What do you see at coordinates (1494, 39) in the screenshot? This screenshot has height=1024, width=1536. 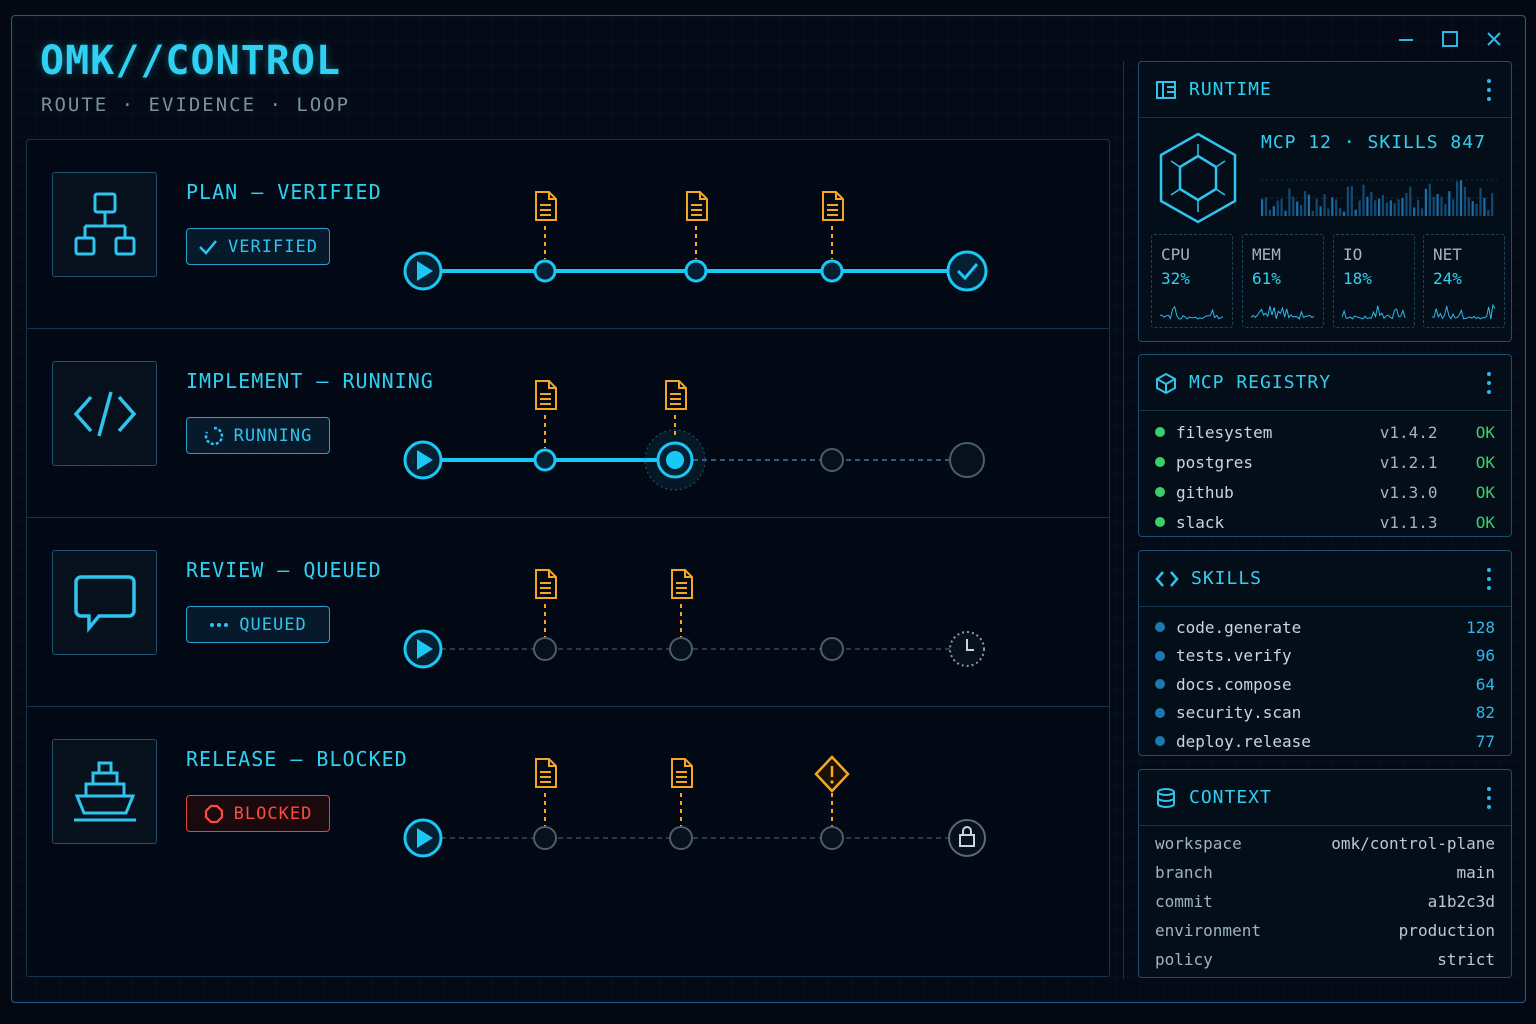 I see `close-icon` at bounding box center [1494, 39].